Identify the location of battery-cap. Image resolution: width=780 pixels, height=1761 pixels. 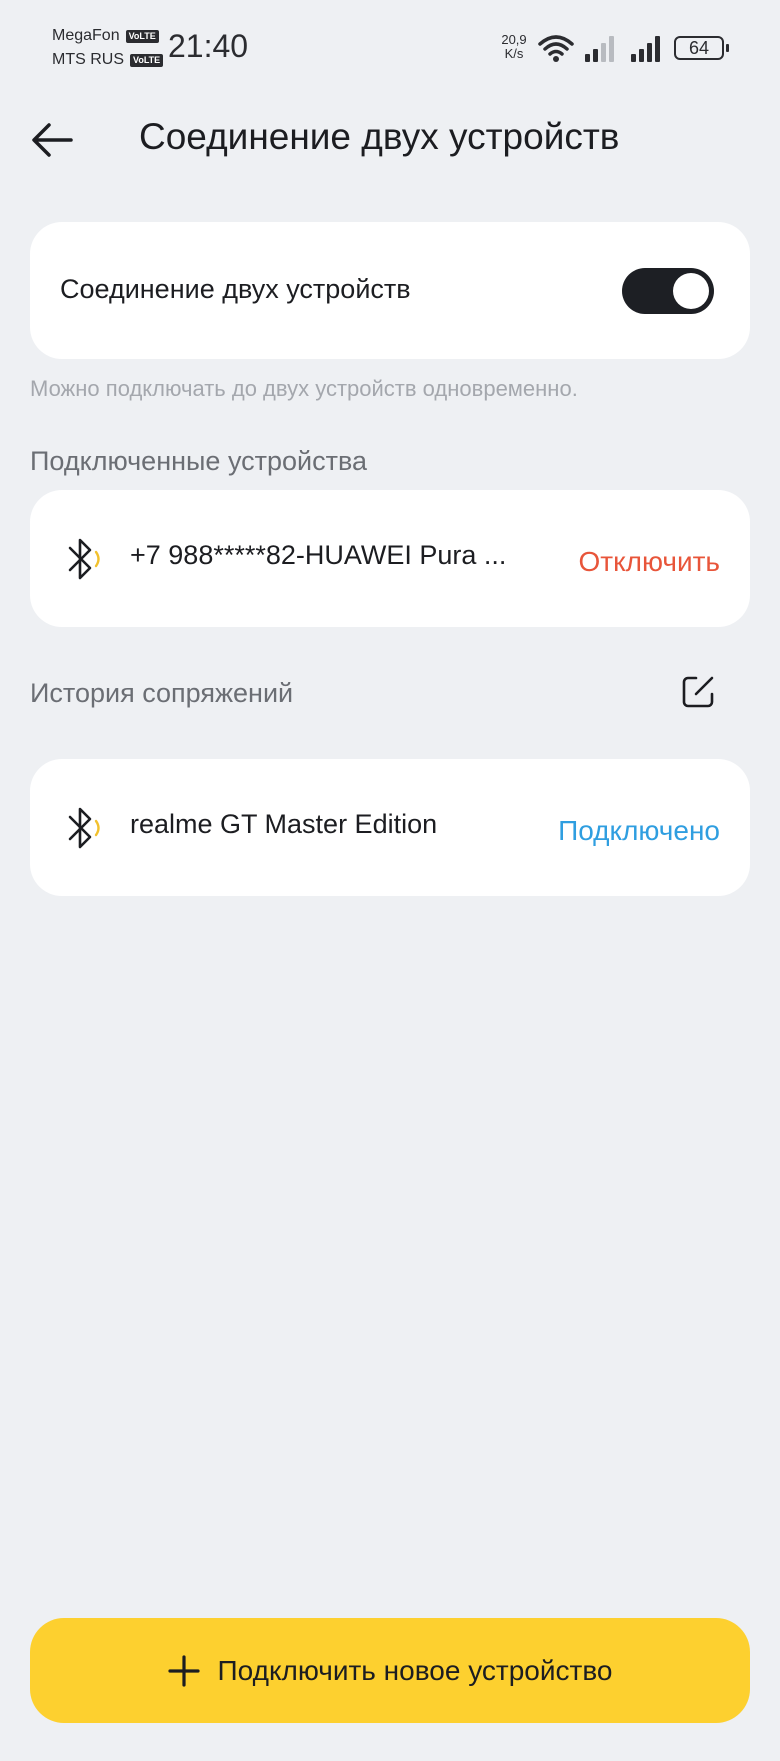
(727, 48).